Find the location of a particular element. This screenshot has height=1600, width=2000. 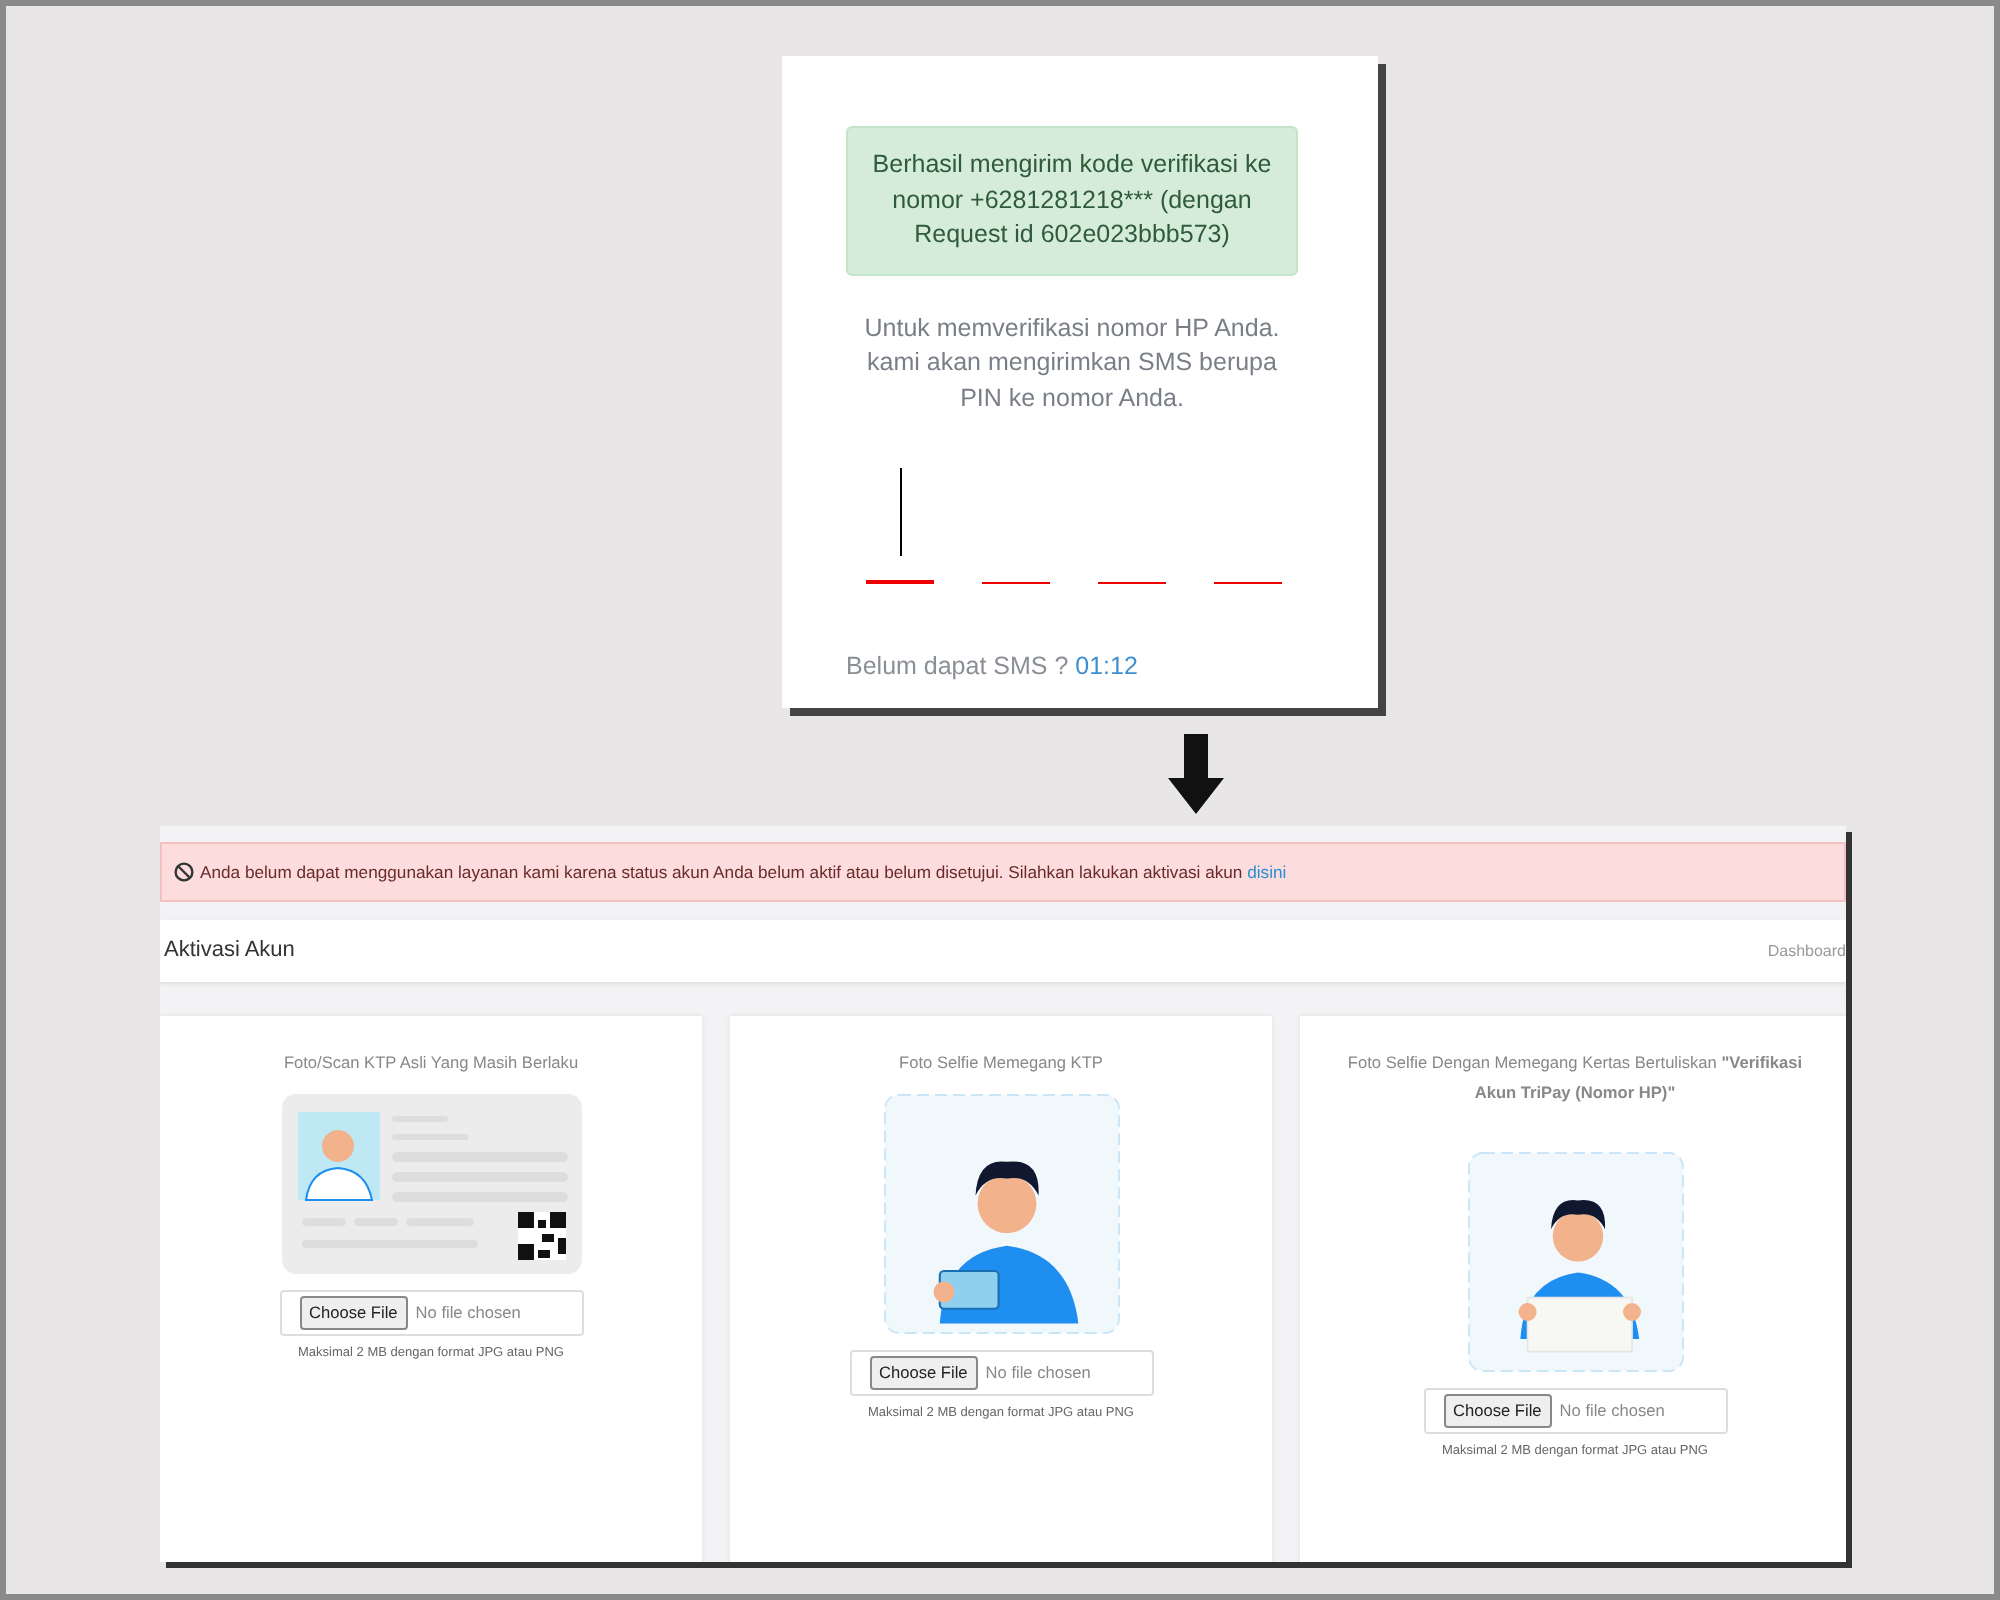

alert-message: Anda belum dapat menggunakan layanan kami karena status akun Anda belum aktif atau belum disetujui. Silahkan lakukan aktivasi akun disini is located at coordinates (743, 872).